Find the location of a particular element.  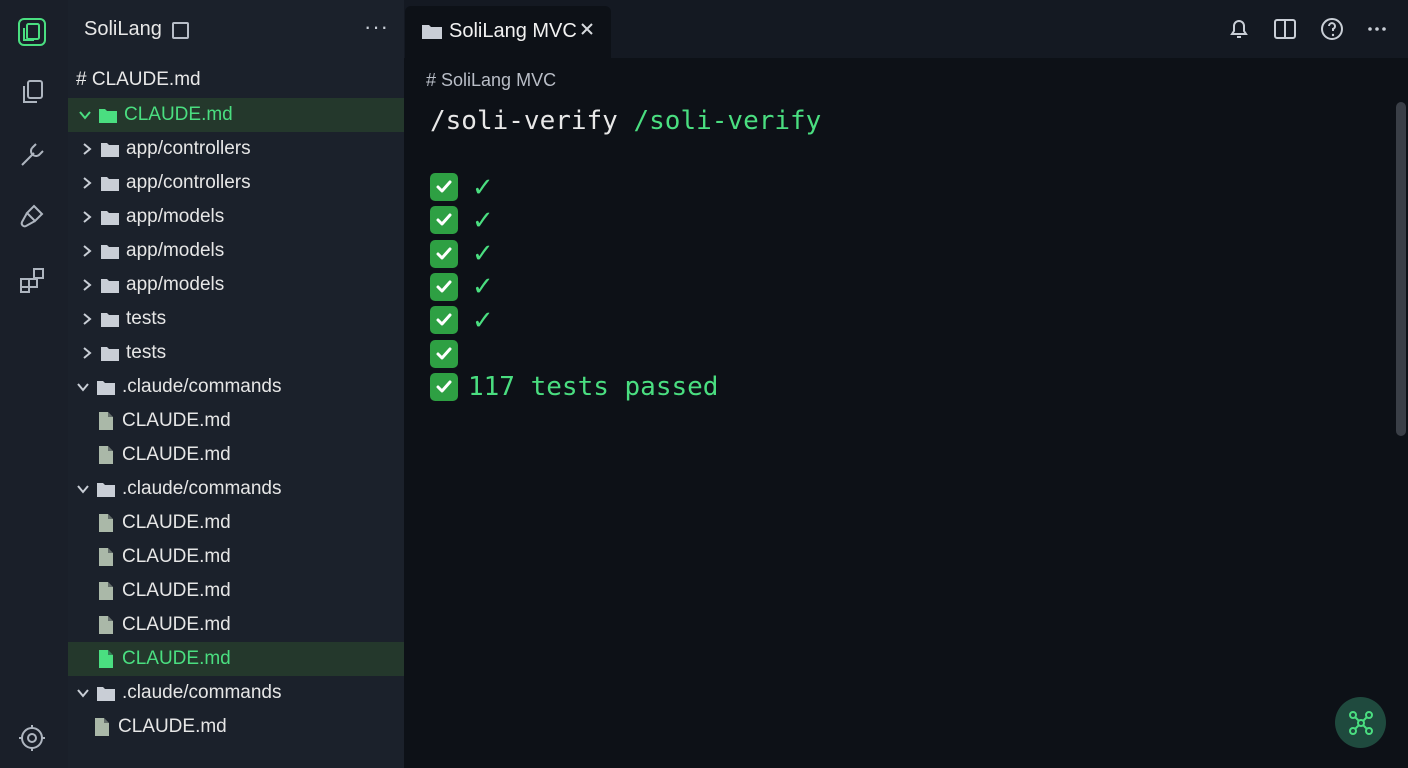

more-icon is located at coordinates (1377, 29).